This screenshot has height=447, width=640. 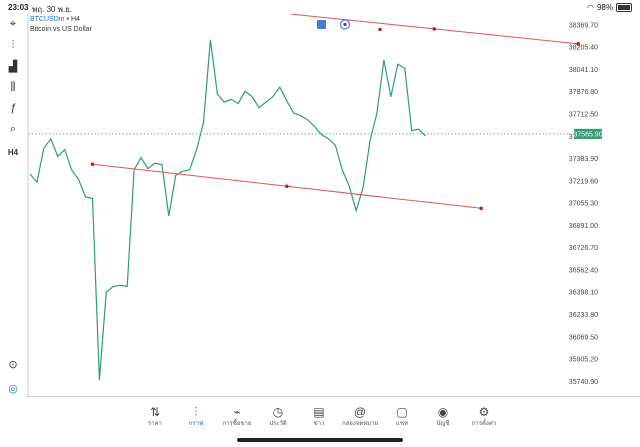 I want to click on tab-mailbox: @ กล่องจดหมาย, so click(x=360, y=416).